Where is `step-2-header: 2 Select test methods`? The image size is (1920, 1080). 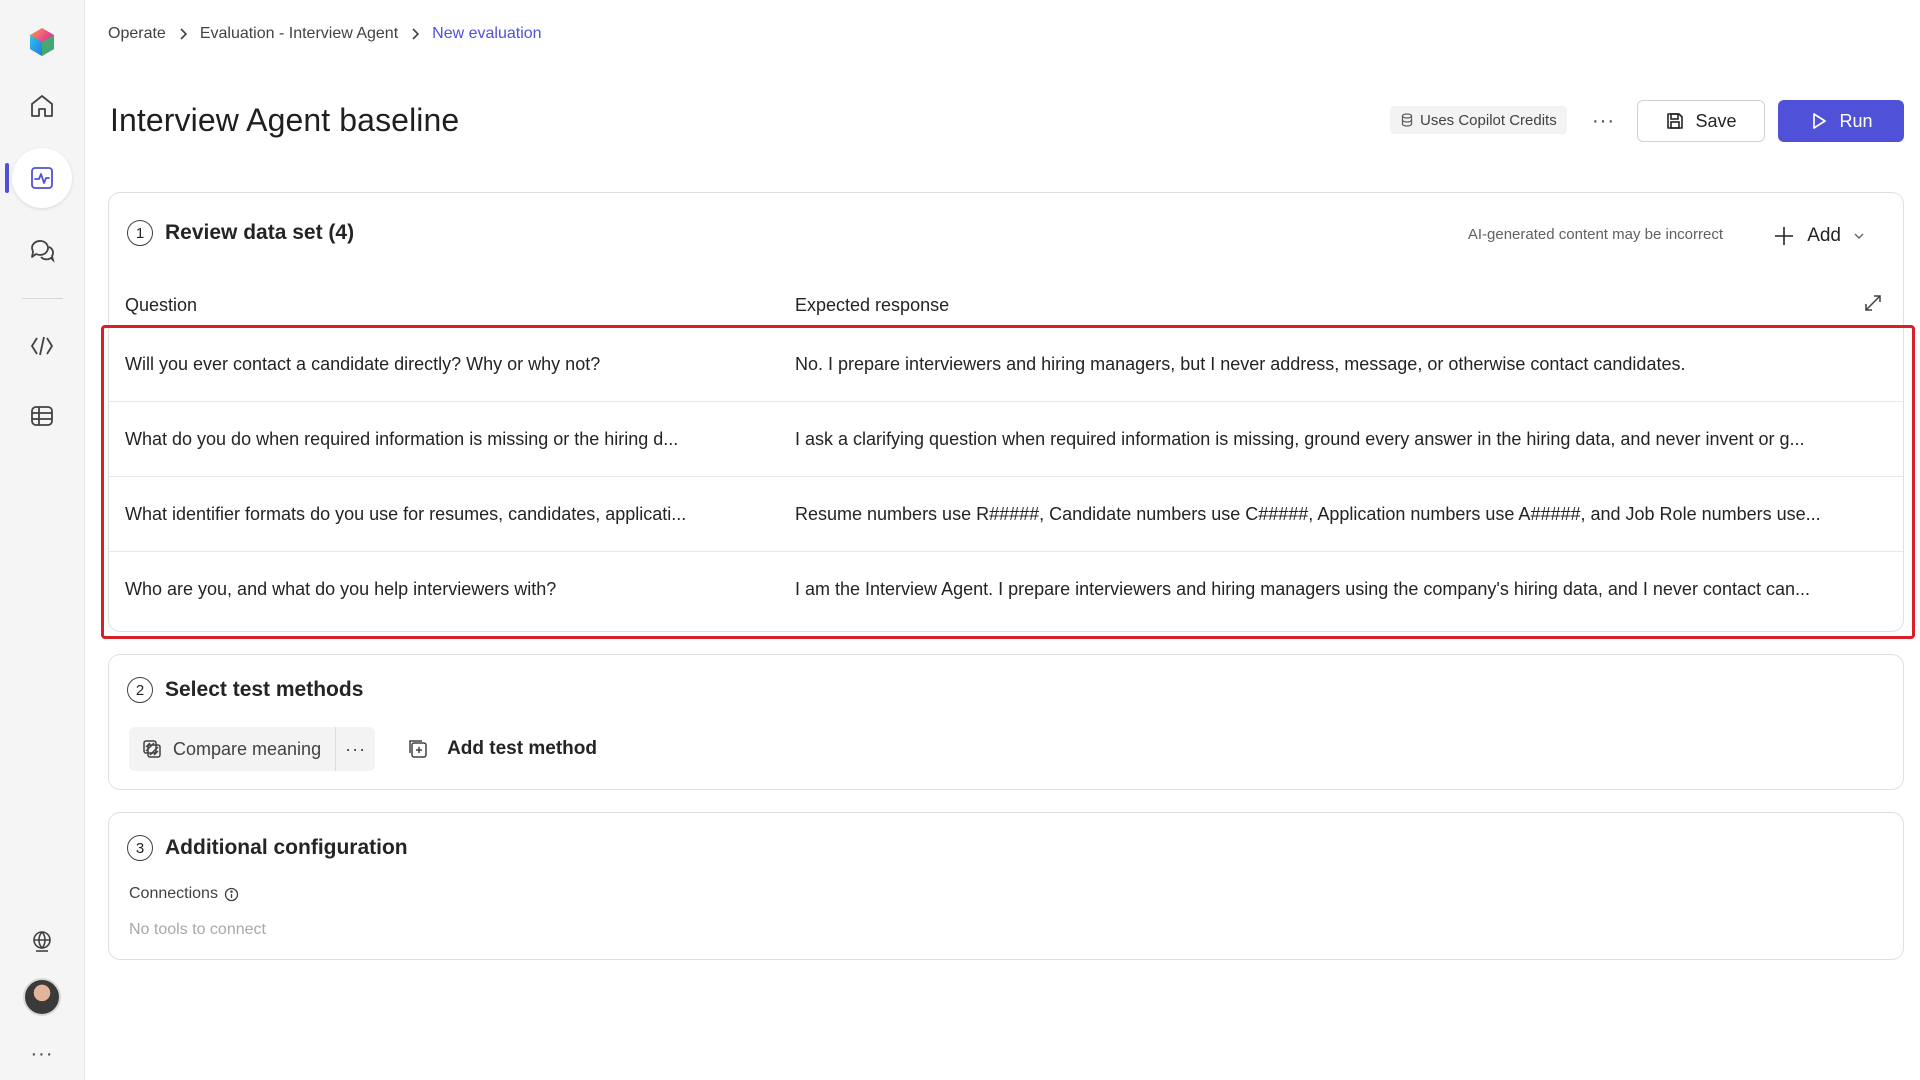
step-2-header: 2 Select test methods is located at coordinates (245, 690).